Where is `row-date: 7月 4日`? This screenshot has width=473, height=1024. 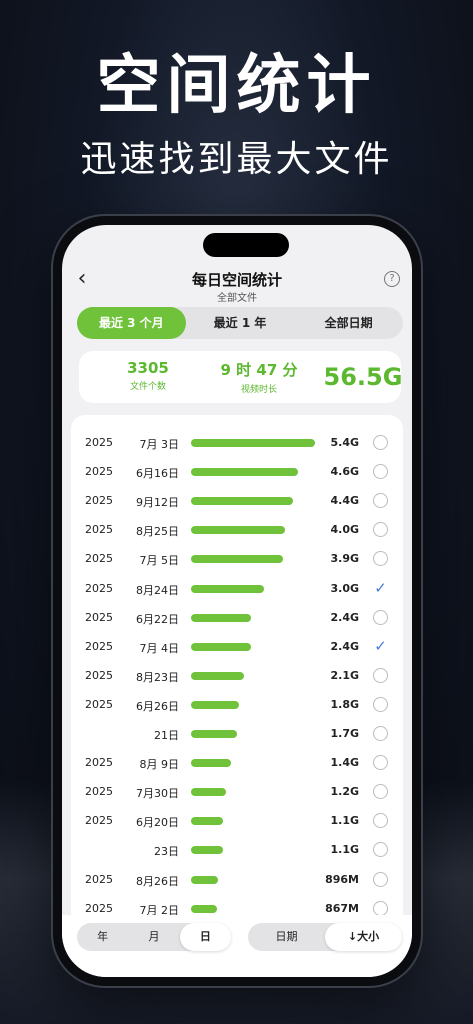
row-date: 7月 4日 is located at coordinates (159, 648).